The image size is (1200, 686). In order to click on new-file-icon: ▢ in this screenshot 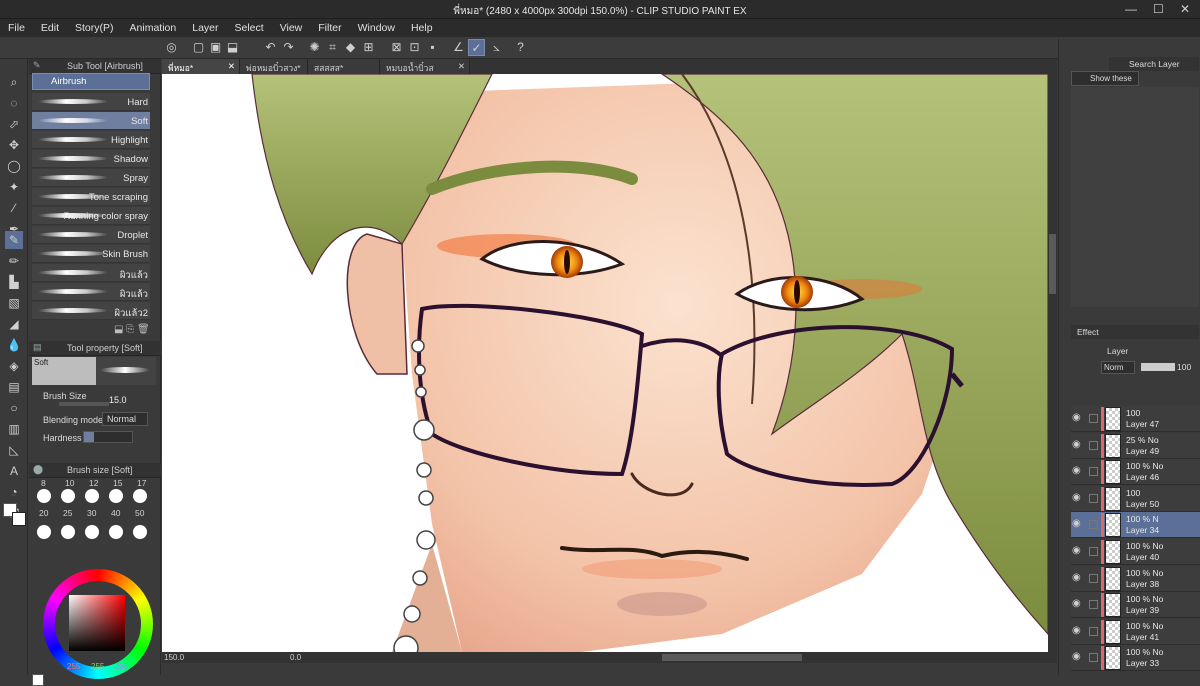, I will do `click(198, 47)`.